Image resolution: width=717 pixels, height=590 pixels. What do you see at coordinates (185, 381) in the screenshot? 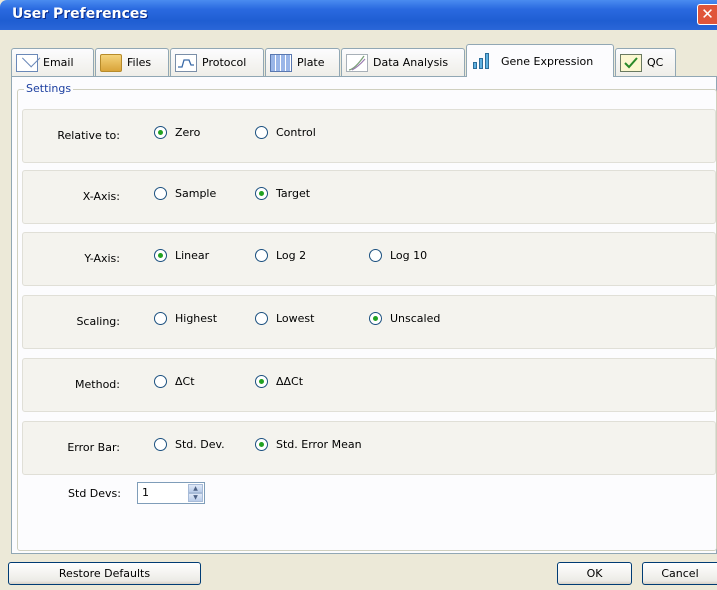
I see `option-label: ΔCt` at bounding box center [185, 381].